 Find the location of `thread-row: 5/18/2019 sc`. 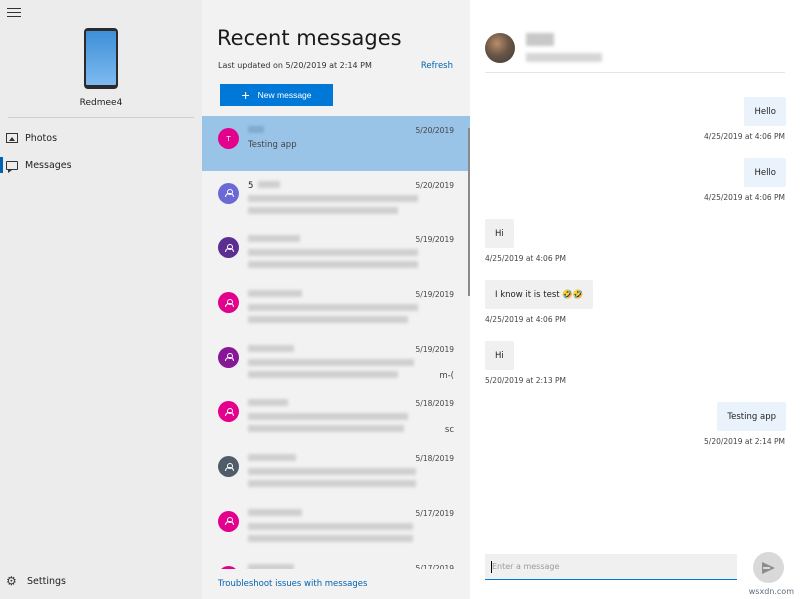

thread-row: 5/18/2019 sc is located at coordinates (336, 416).